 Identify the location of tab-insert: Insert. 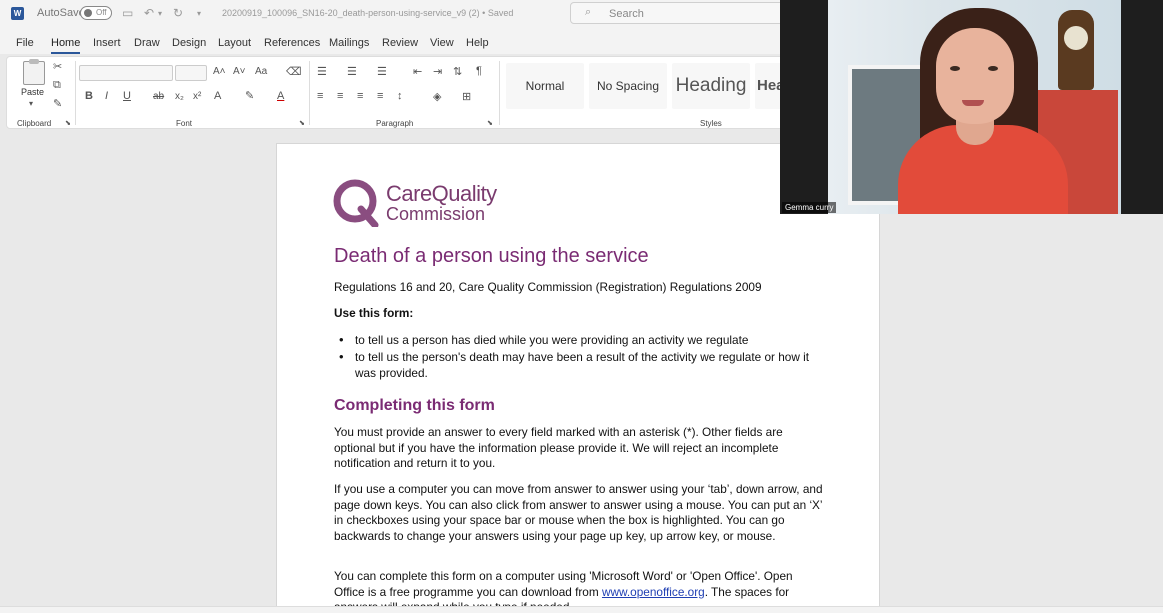
(107, 43).